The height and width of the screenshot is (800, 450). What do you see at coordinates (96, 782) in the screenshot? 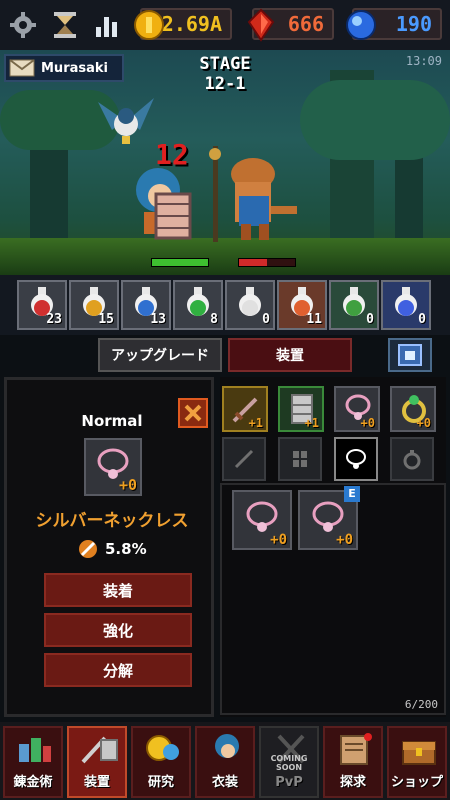
I see `nav-label: 装置` at bounding box center [96, 782].